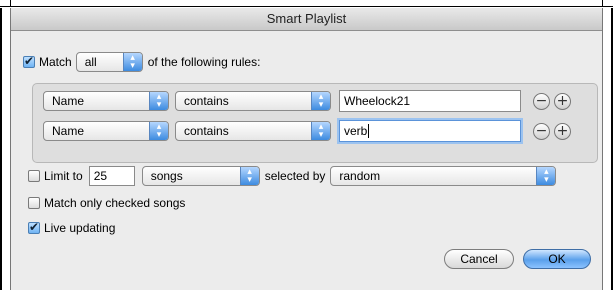 This screenshot has height=290, width=613. Describe the element at coordinates (430, 131) in the screenshot. I see `rule-value-field: verb` at that location.